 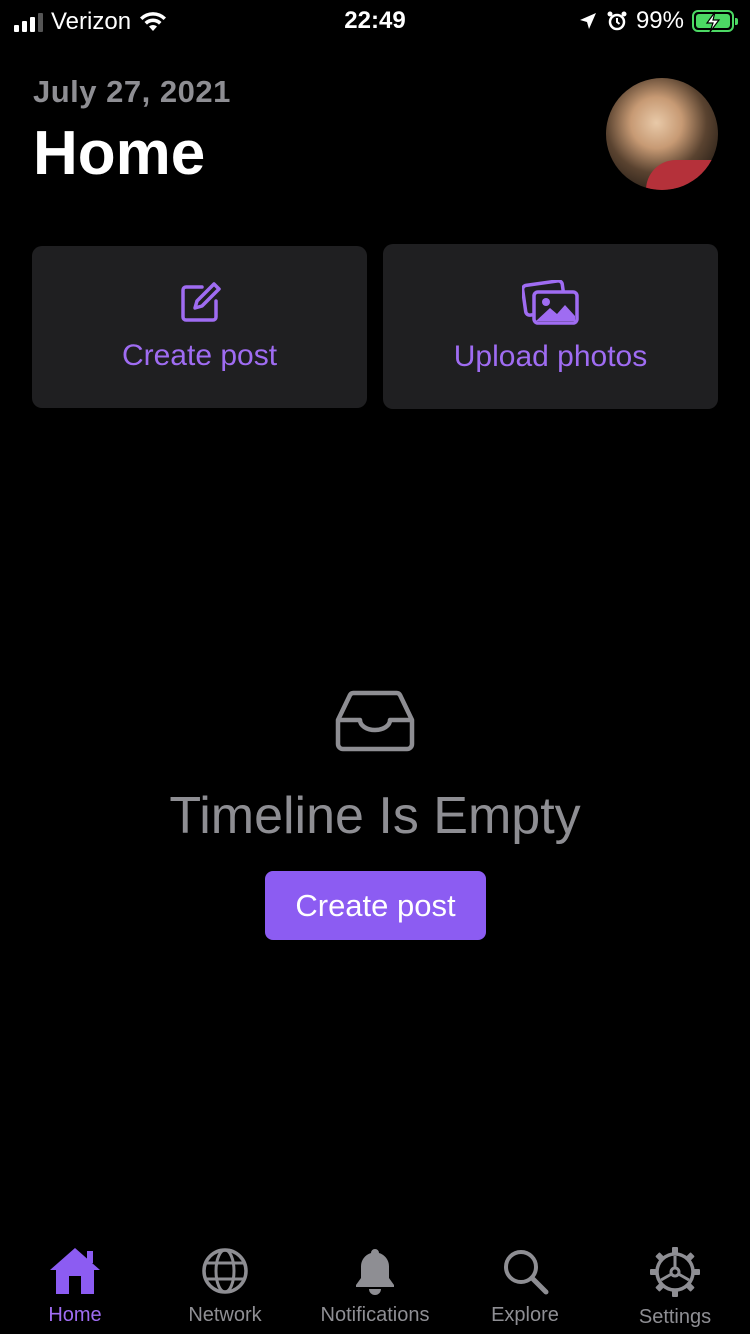 I want to click on tab-label: Explore, so click(x=525, y=1315).